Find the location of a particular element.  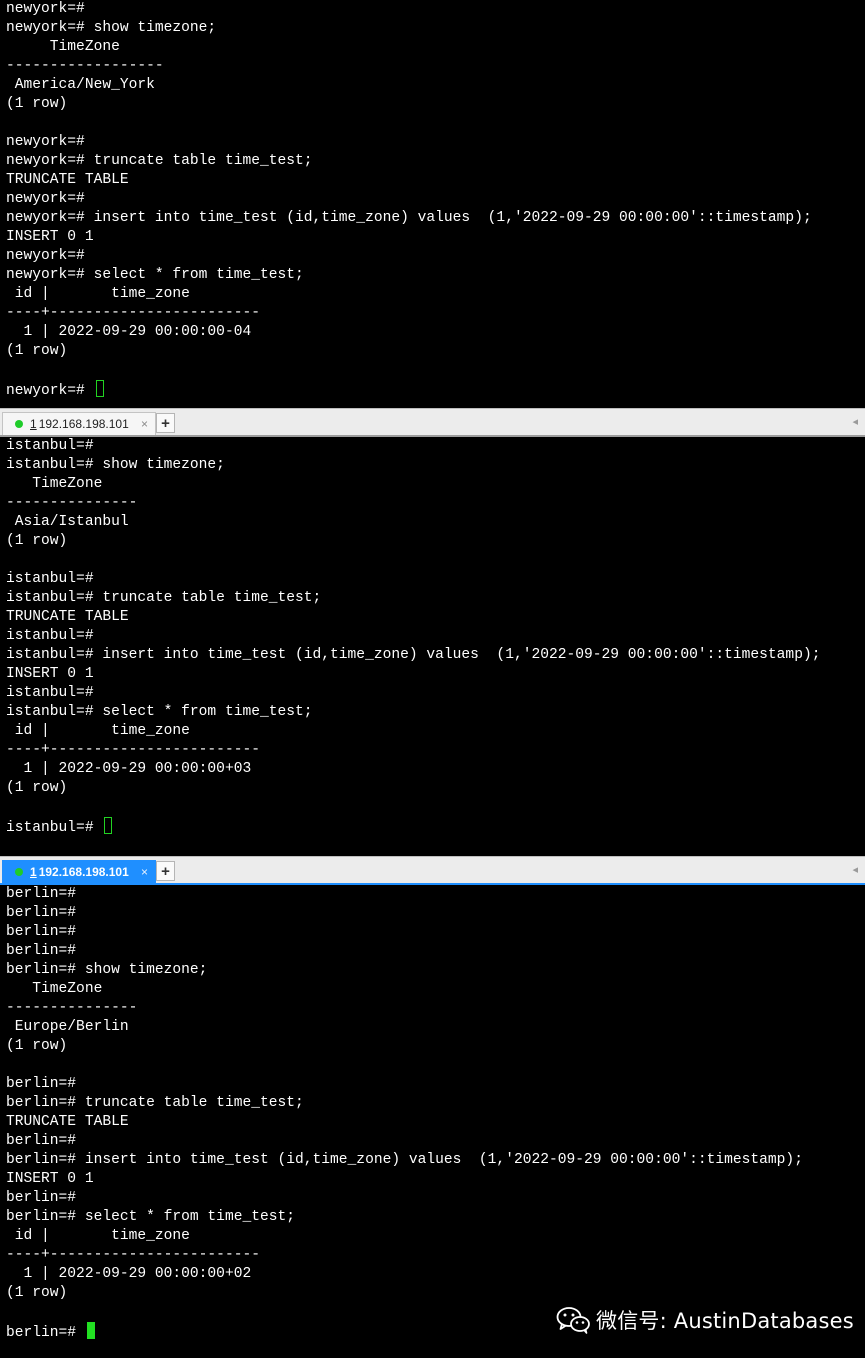

terminal-line: istanbul=# show timezone; is located at coordinates (115, 465).